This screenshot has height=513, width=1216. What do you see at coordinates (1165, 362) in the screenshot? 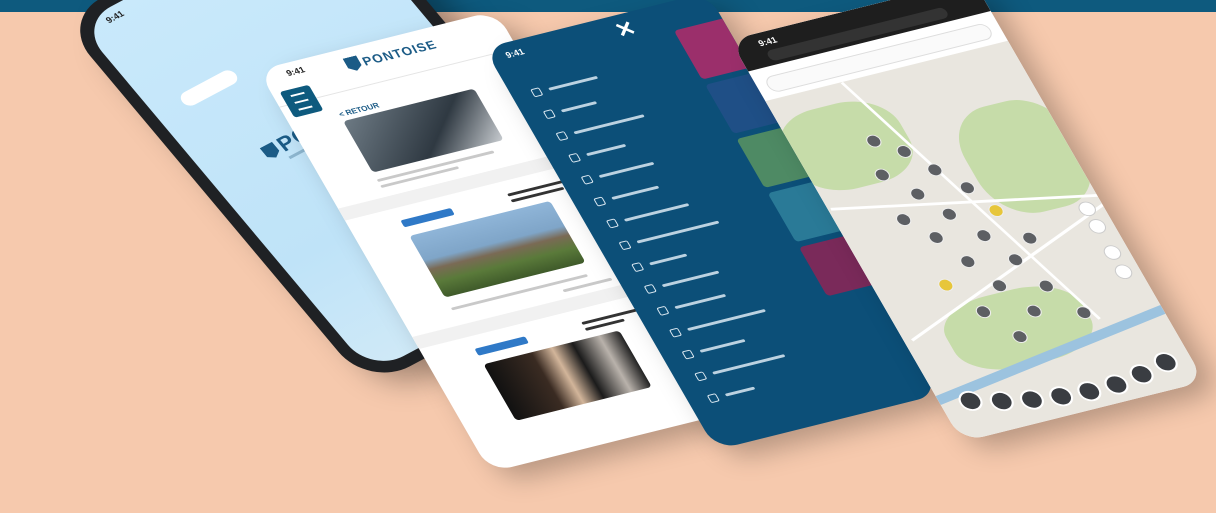
I see `more-button` at bounding box center [1165, 362].